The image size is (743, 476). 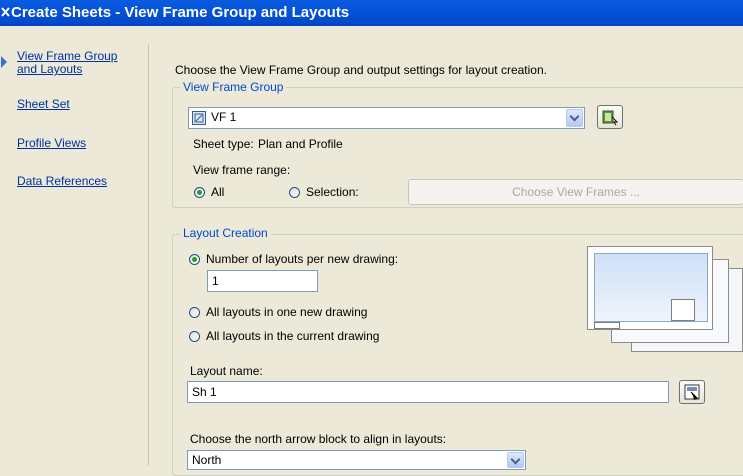 What do you see at coordinates (215, 281) in the screenshot?
I see `layouts-per-drawing-value: 1` at bounding box center [215, 281].